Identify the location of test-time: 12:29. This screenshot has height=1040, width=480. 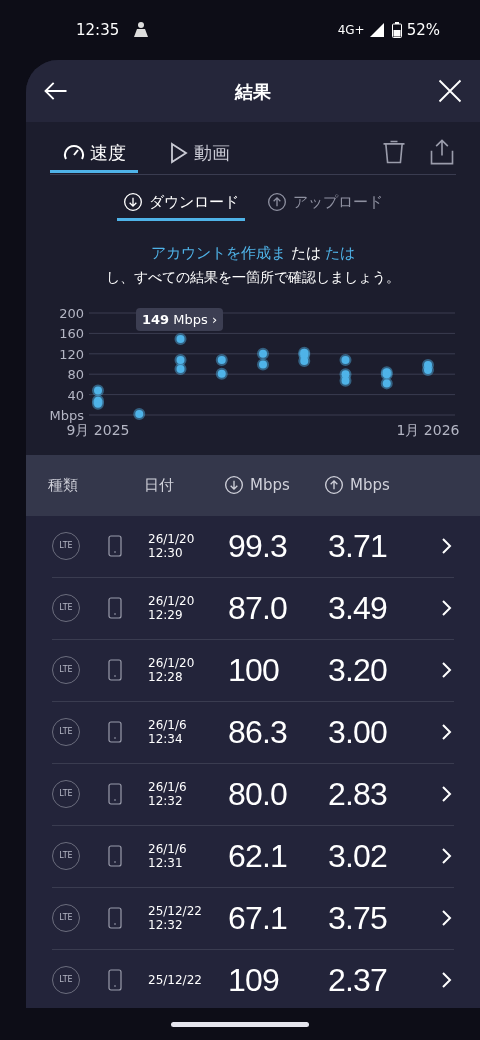
(166, 615).